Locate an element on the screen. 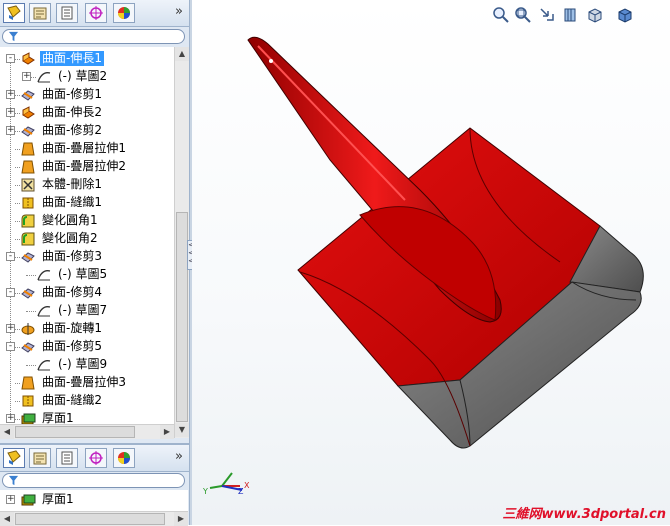 The width and height of the screenshot is (670, 526). dimxpert-tab is located at coordinates (96, 13).